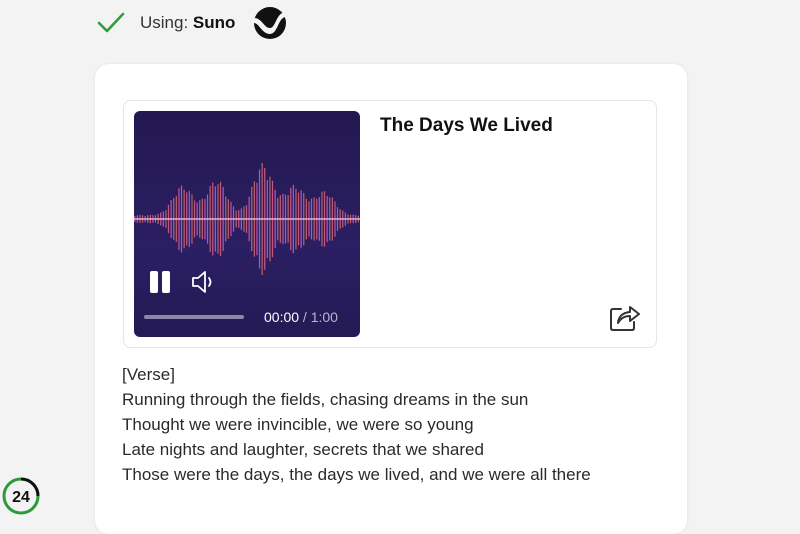 The image size is (800, 534). I want to click on volume-icon, so click(203, 282).